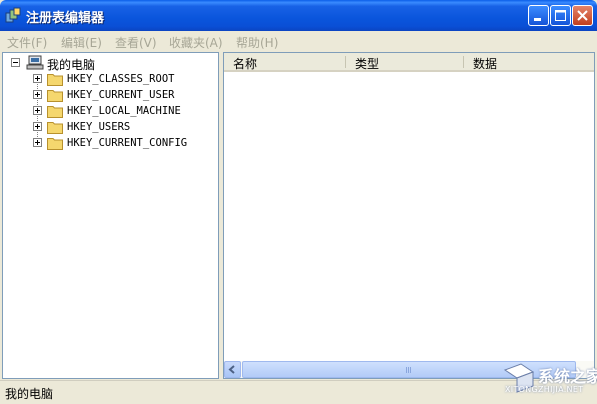 This screenshot has height=404, width=597. I want to click on column-name-label: 名称, so click(245, 64).